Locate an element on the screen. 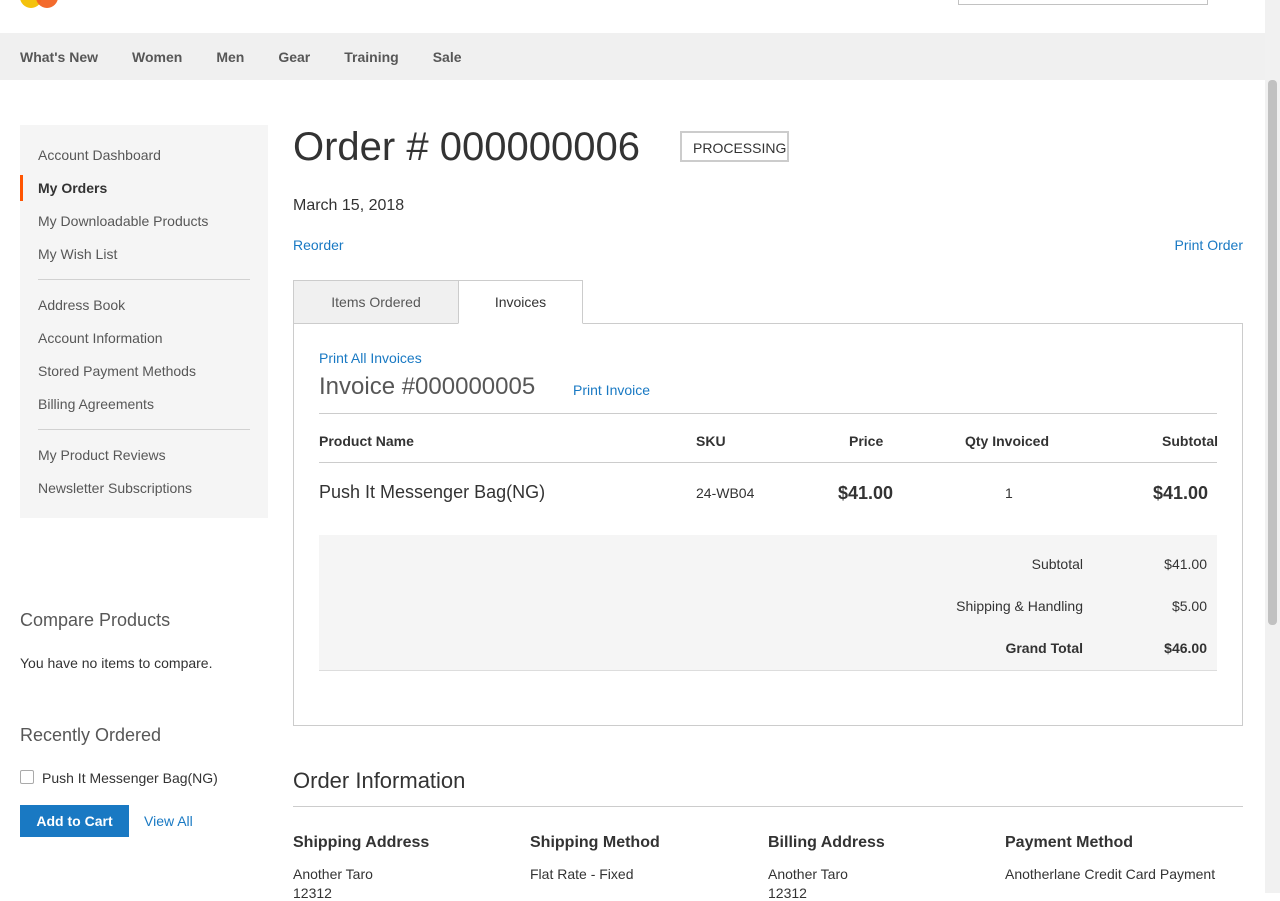  shipping-address-name: Another Taro is located at coordinates (333, 874).